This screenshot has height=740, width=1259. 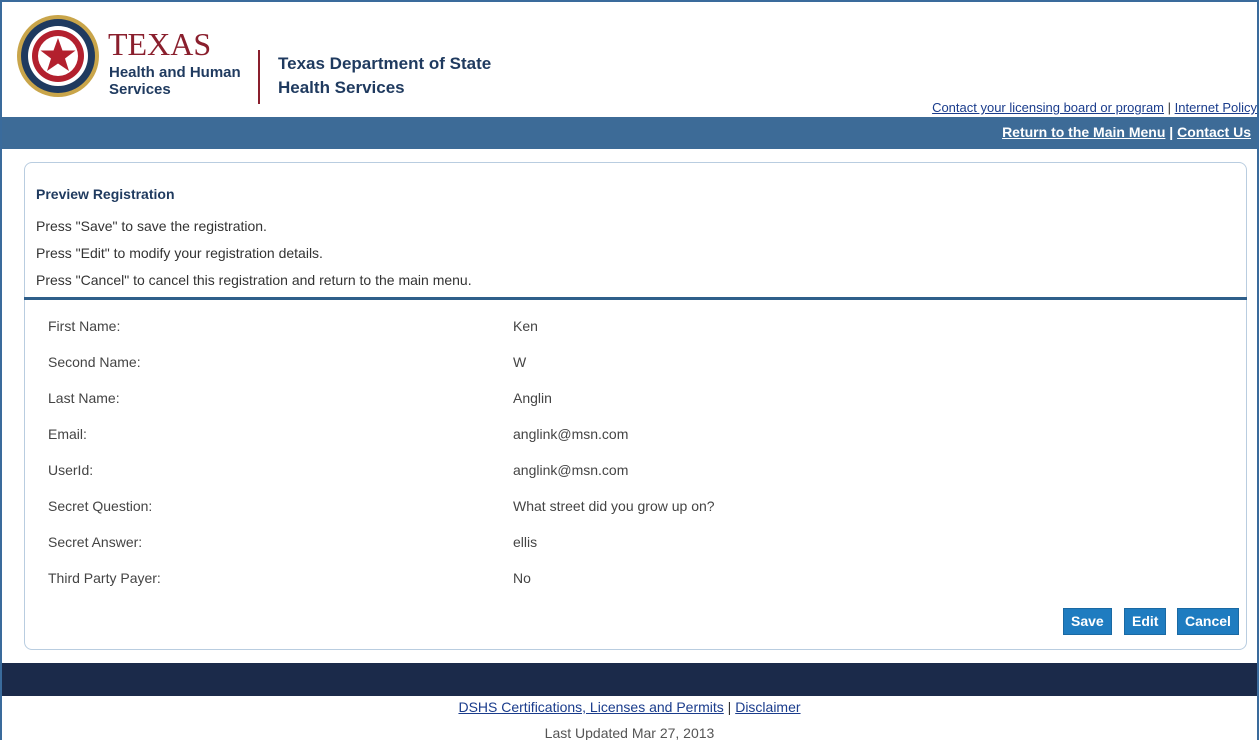 What do you see at coordinates (58, 56) in the screenshot?
I see `texas-hhs-seal-icon` at bounding box center [58, 56].